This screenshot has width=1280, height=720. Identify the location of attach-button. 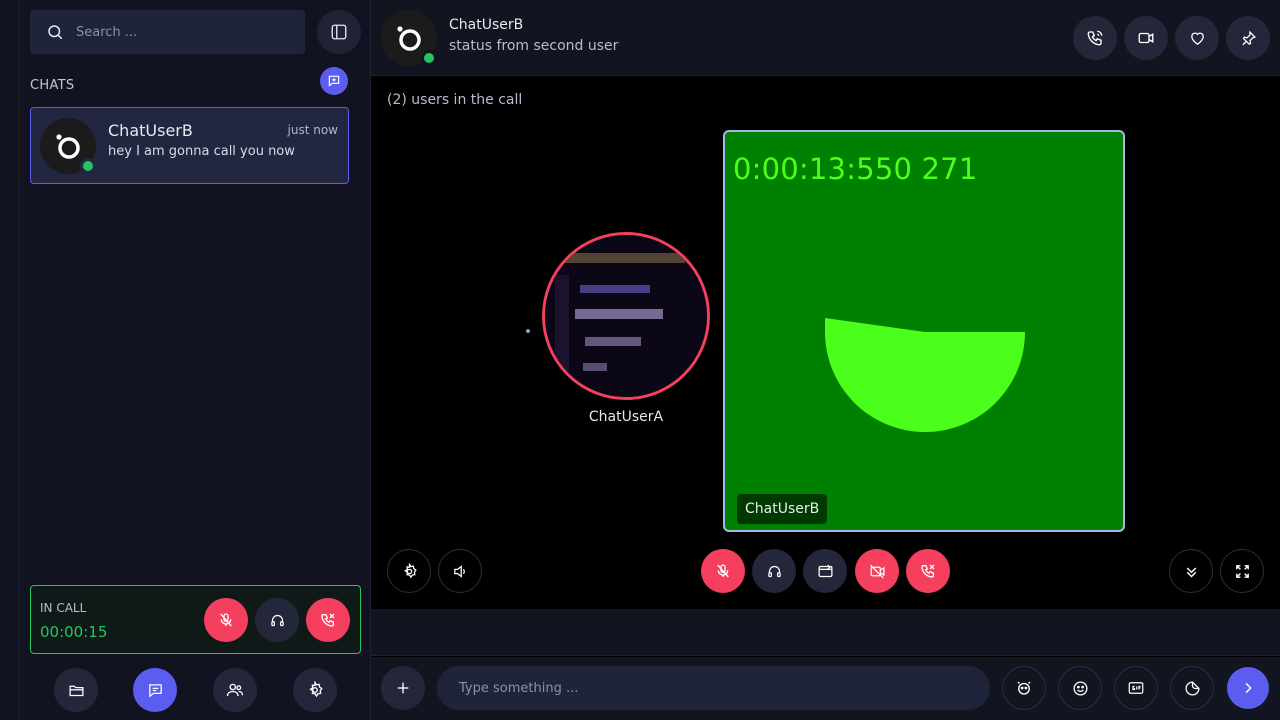
(403, 688).